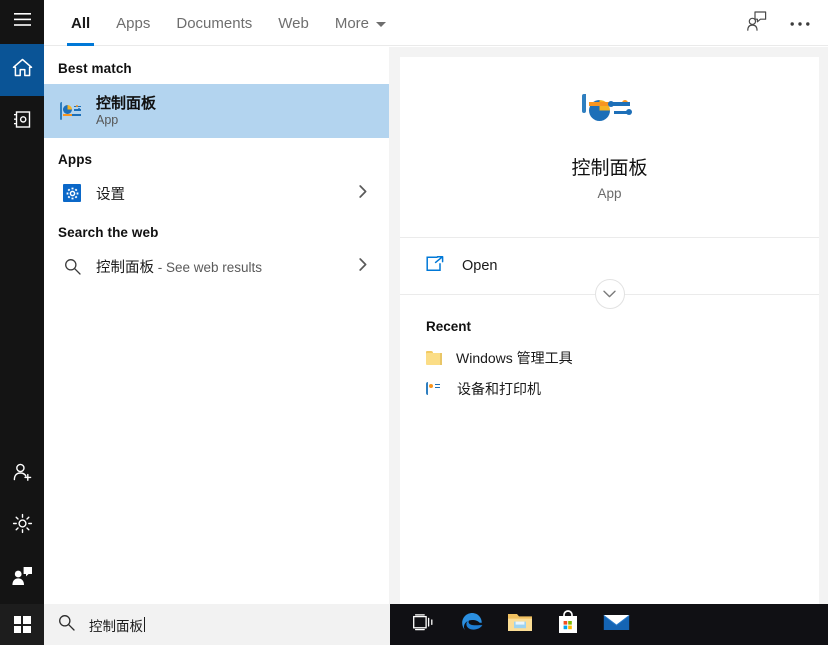 This screenshot has width=828, height=645. What do you see at coordinates (480, 266) in the screenshot?
I see `open-action-label: Open` at bounding box center [480, 266].